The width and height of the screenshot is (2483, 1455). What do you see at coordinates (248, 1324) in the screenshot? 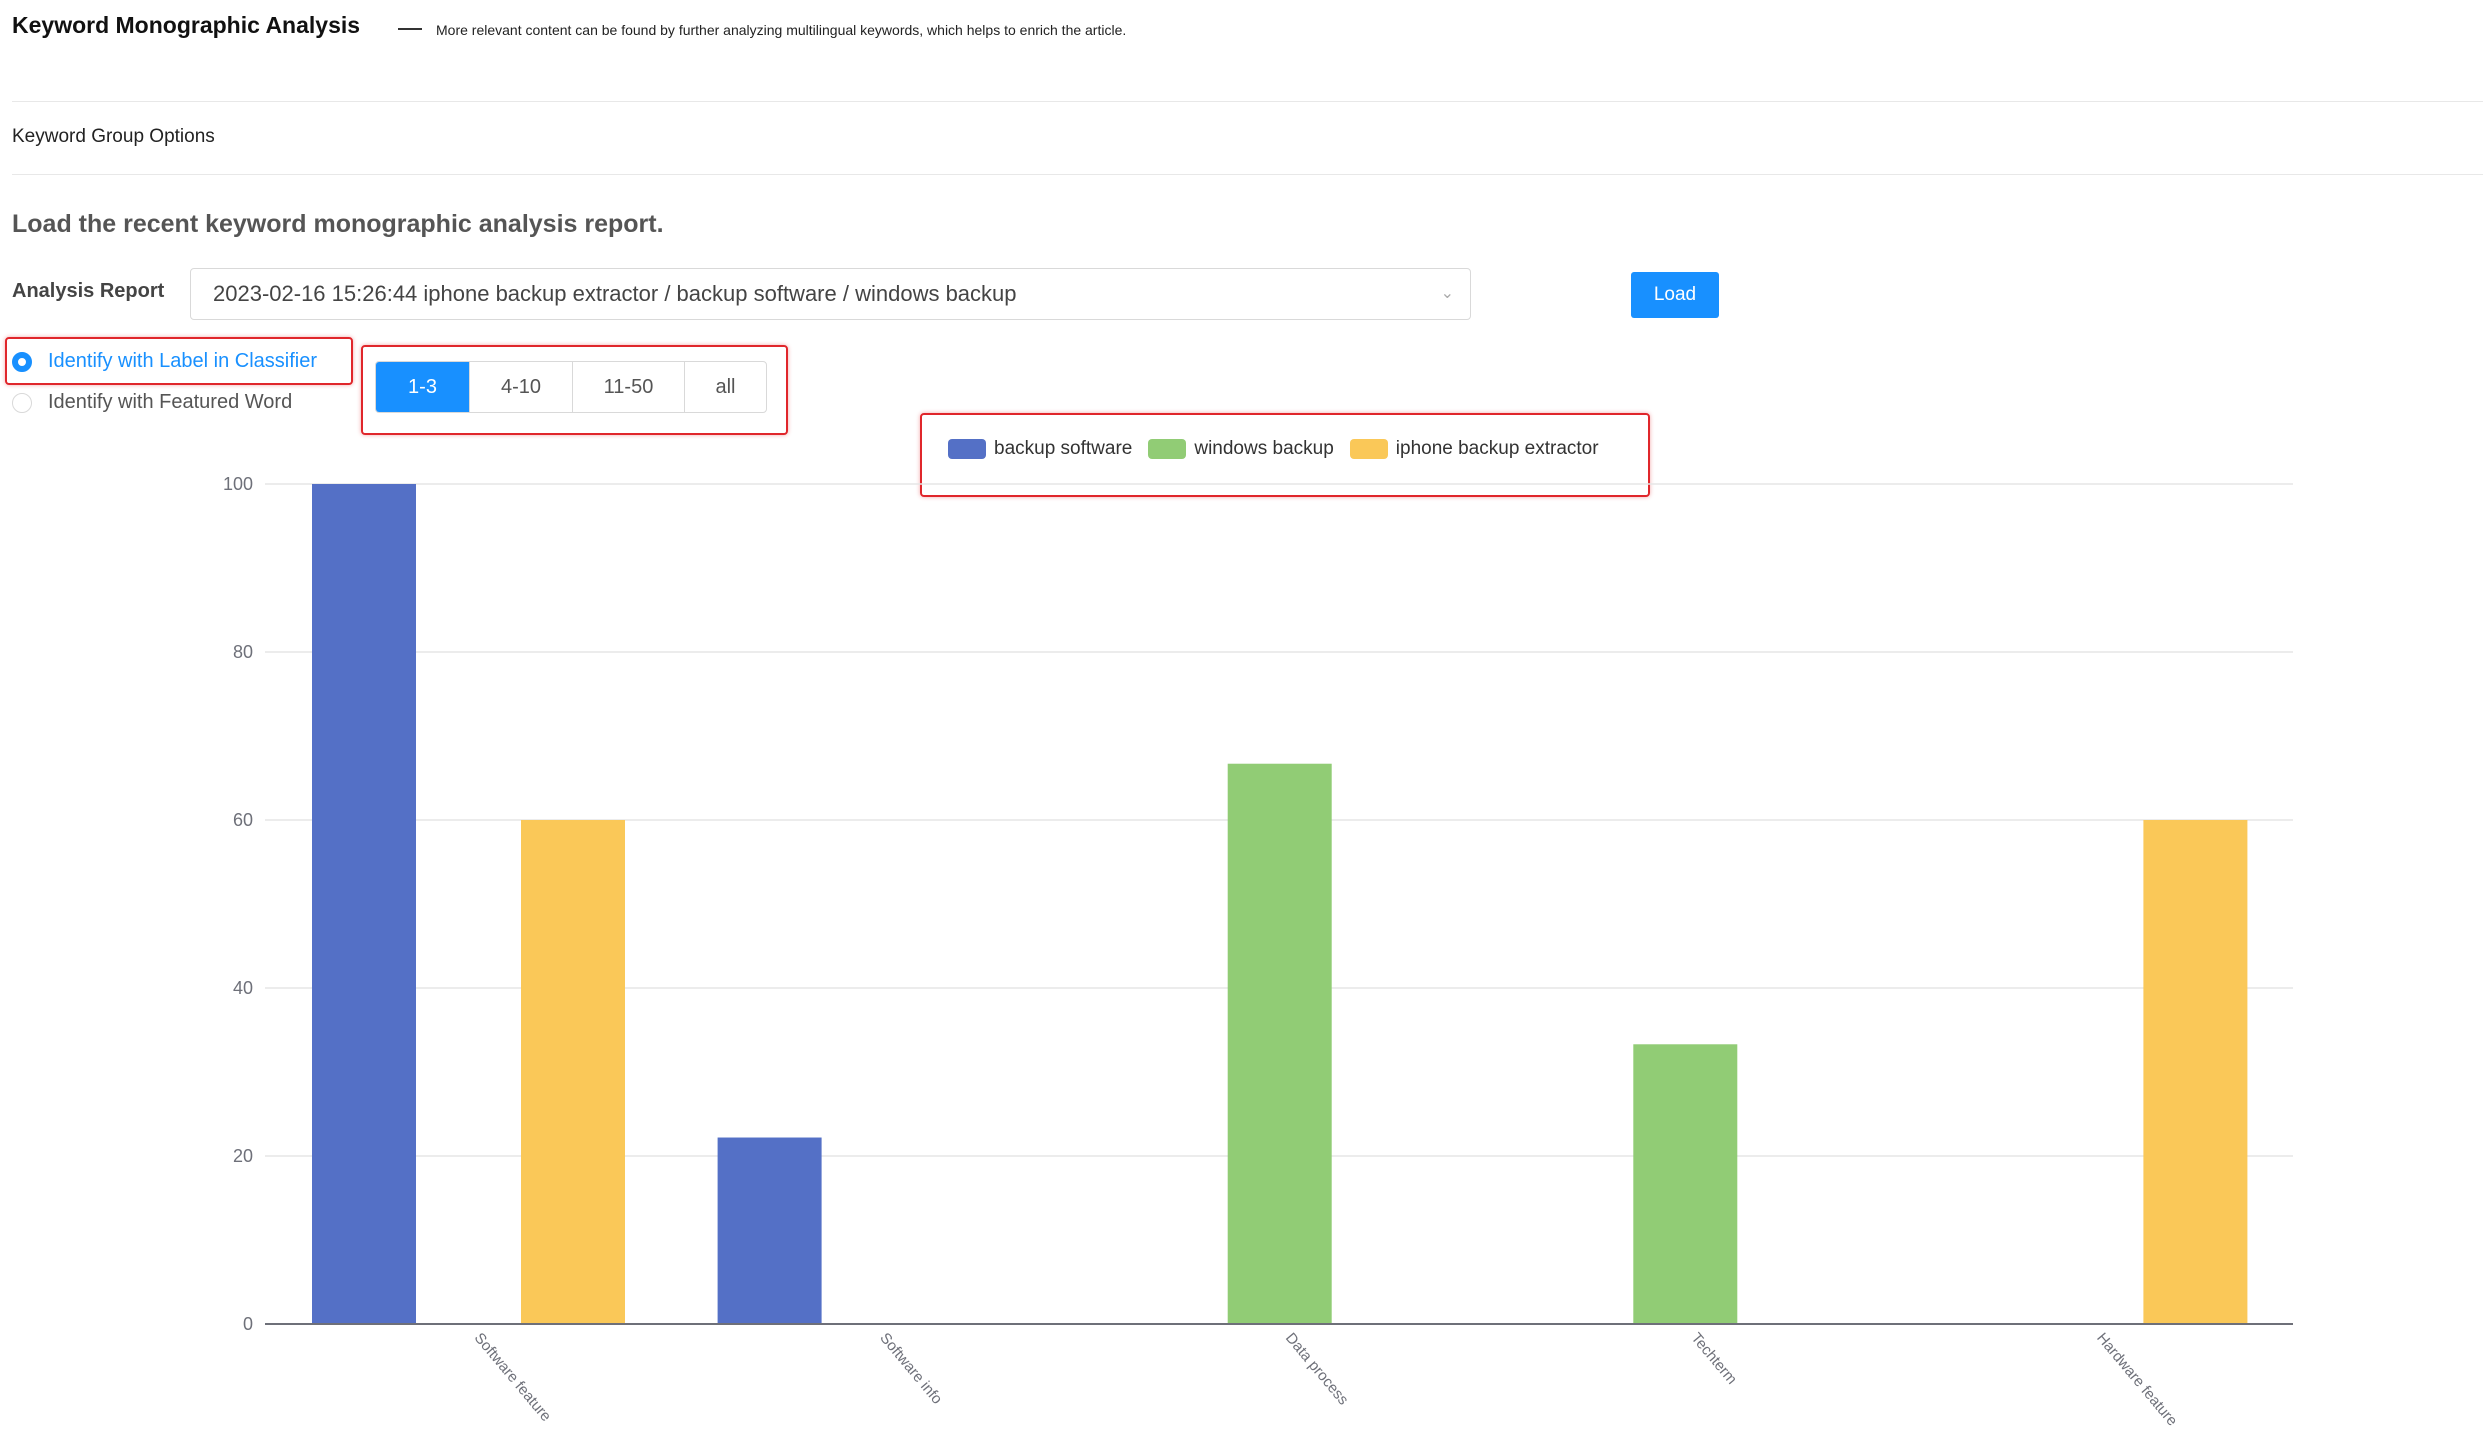
I see `y-tick-label: 0` at bounding box center [248, 1324].